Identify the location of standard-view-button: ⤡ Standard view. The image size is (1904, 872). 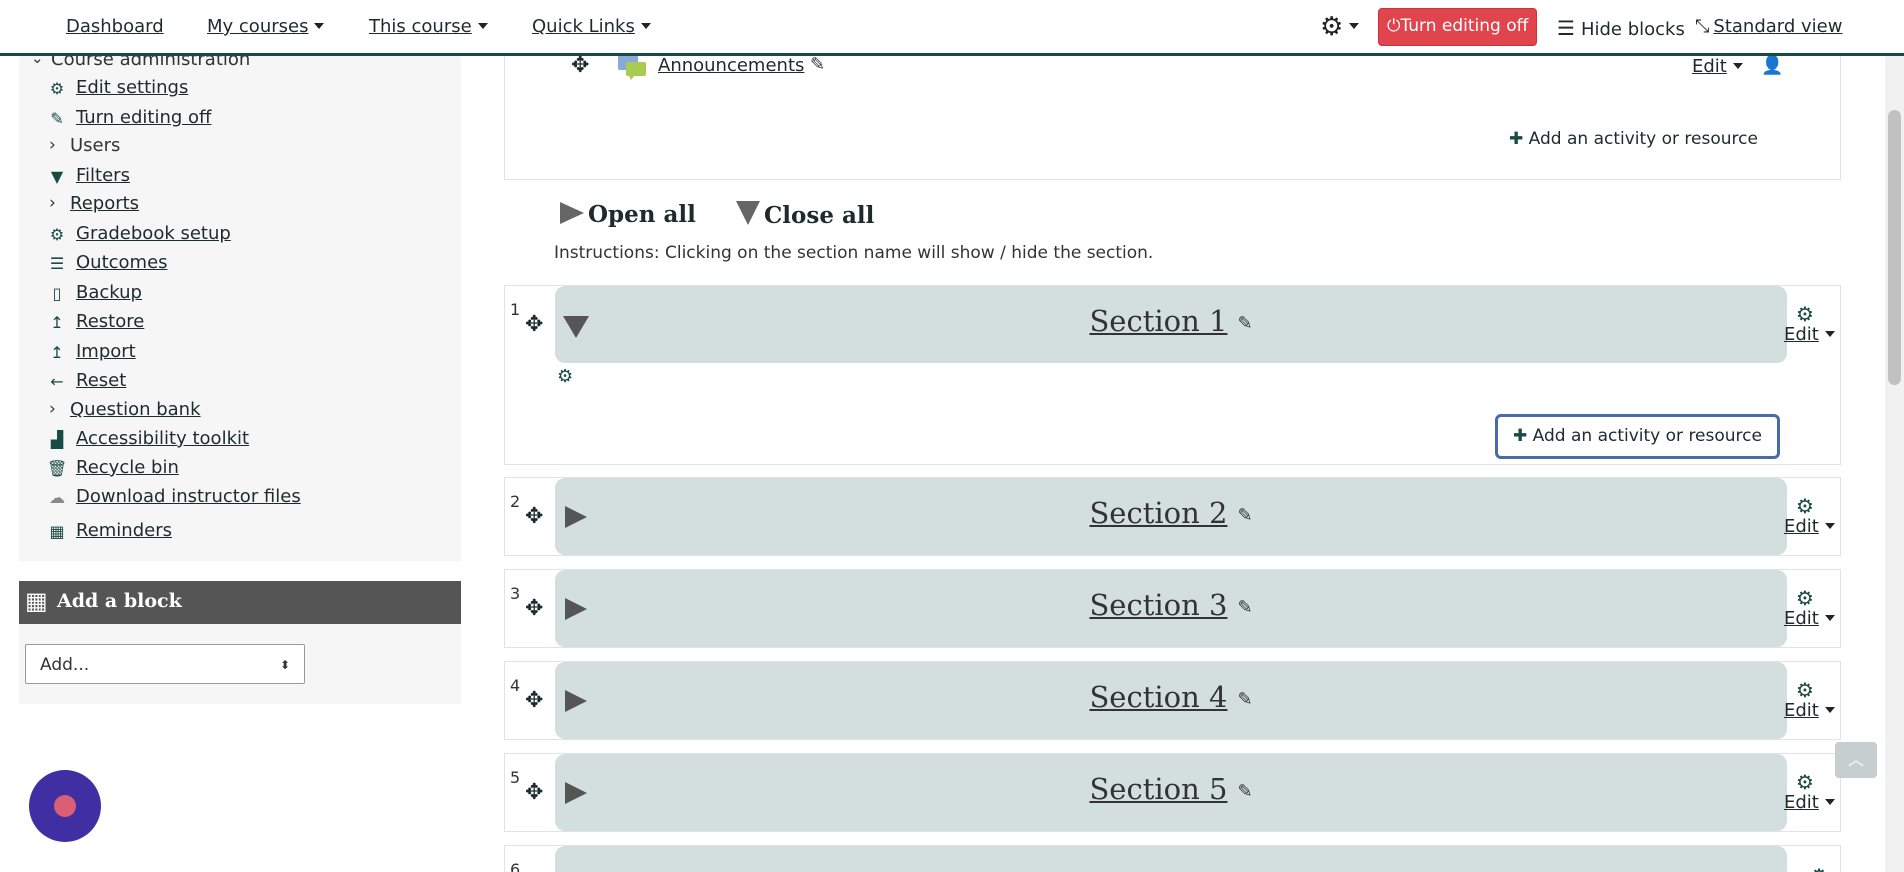
(1768, 26).